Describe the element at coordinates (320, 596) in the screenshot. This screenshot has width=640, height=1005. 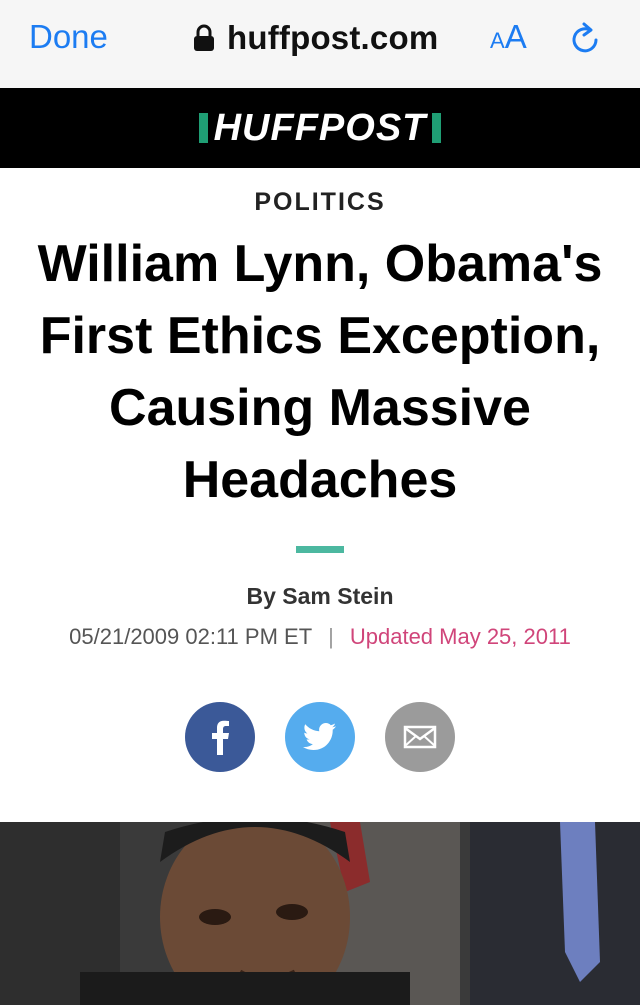
I see `byline: By Sam Stein` at that location.